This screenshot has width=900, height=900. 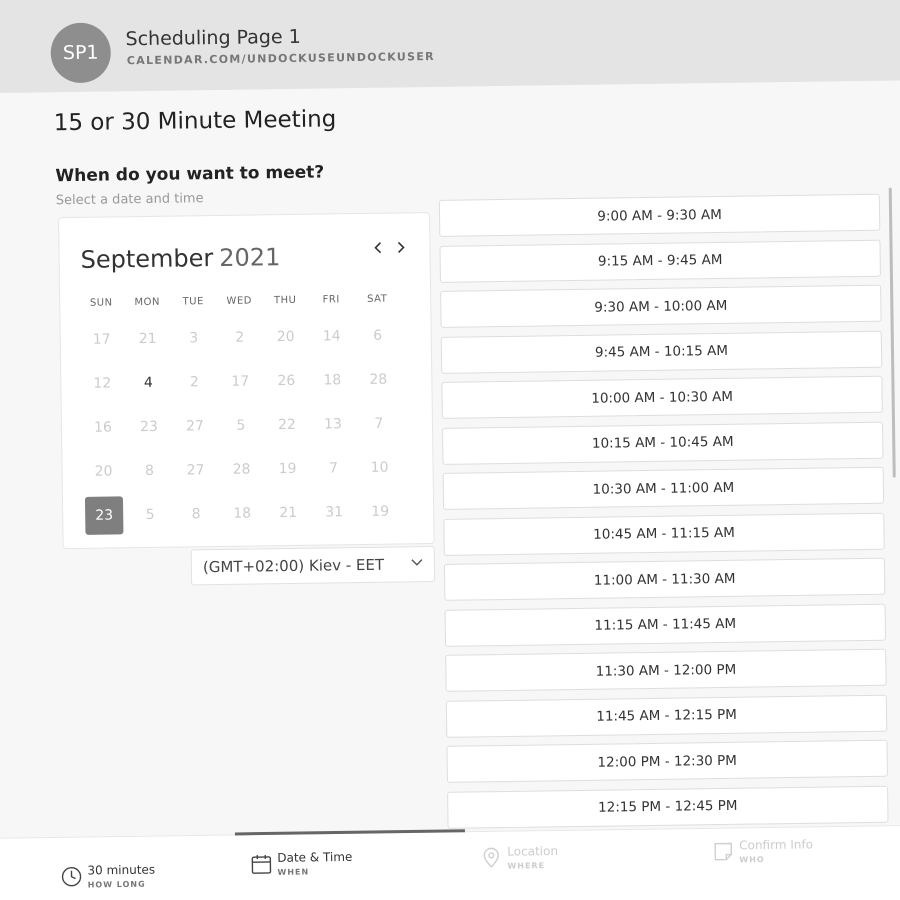 I want to click on section-subtitle: Select a date and time, so click(x=129, y=200).